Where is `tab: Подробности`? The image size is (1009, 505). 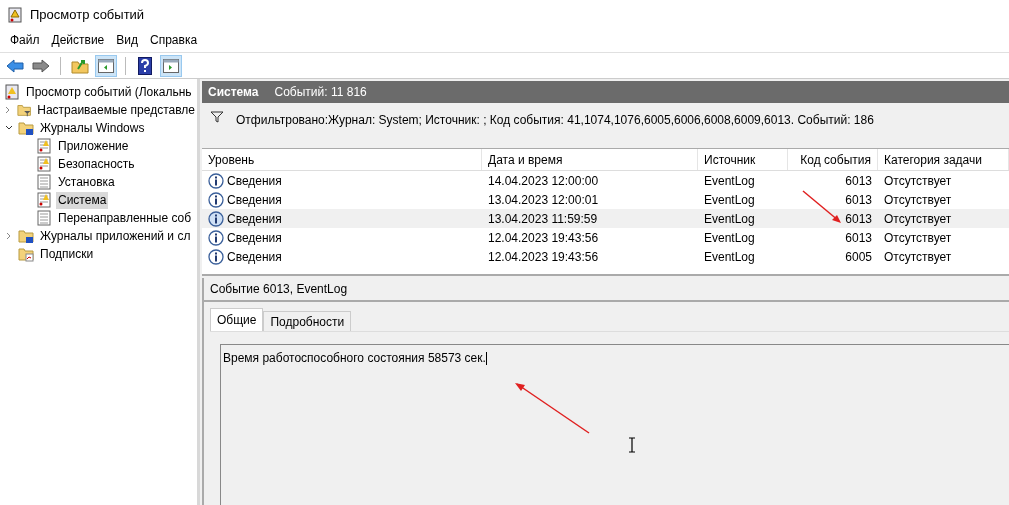 tab: Подробности is located at coordinates (307, 321).